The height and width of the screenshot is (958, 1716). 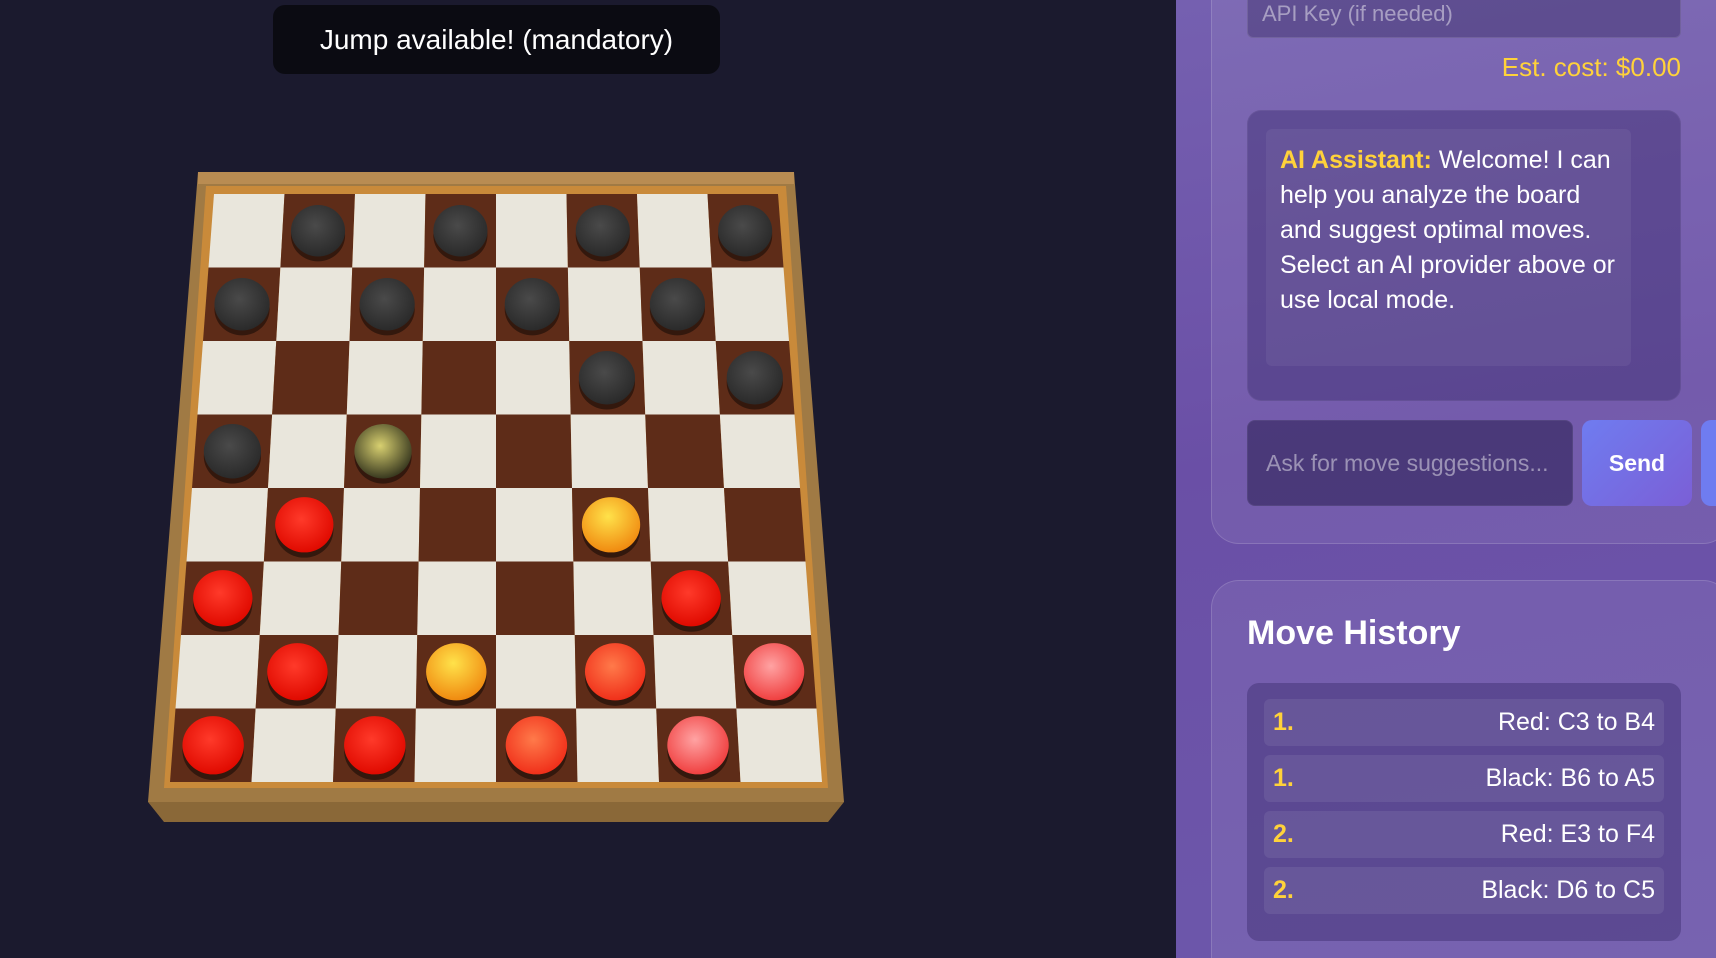 What do you see at coordinates (1356, 160) in the screenshot?
I see `chat-sender: AI Assistant:` at bounding box center [1356, 160].